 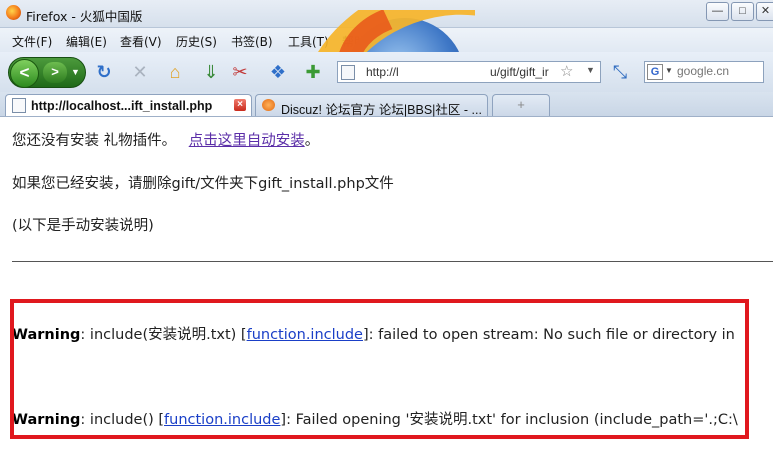 I want to click on close-tab-icon: ×, so click(x=240, y=105).